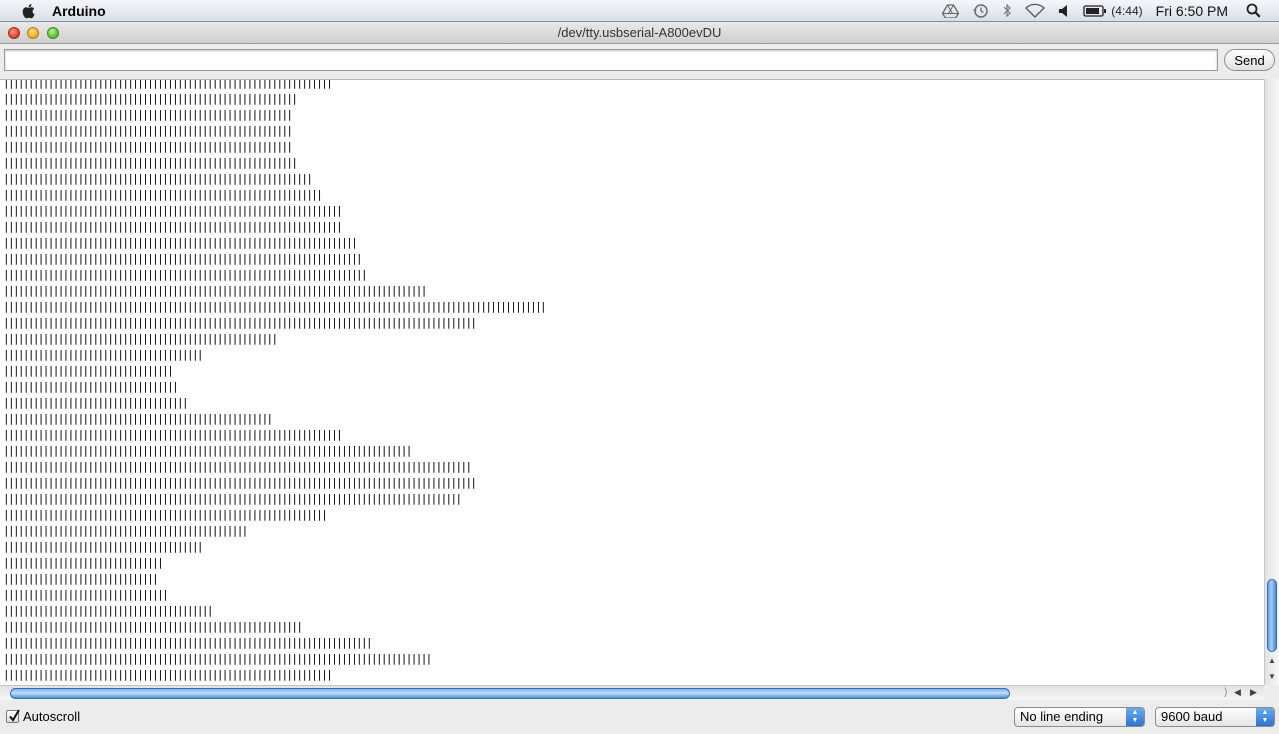 The image size is (1279, 734). I want to click on baud-rate-select: 9600 baud ▲ ▼, so click(1215, 717).